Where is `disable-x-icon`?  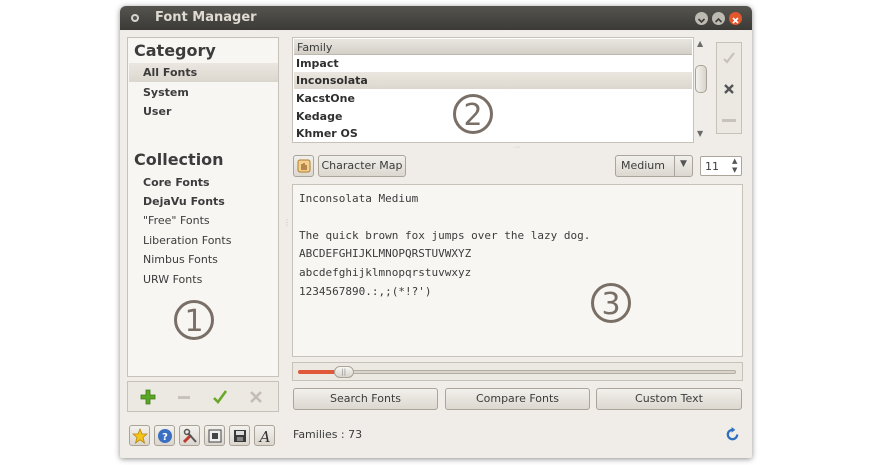
disable-x-icon is located at coordinates (729, 89).